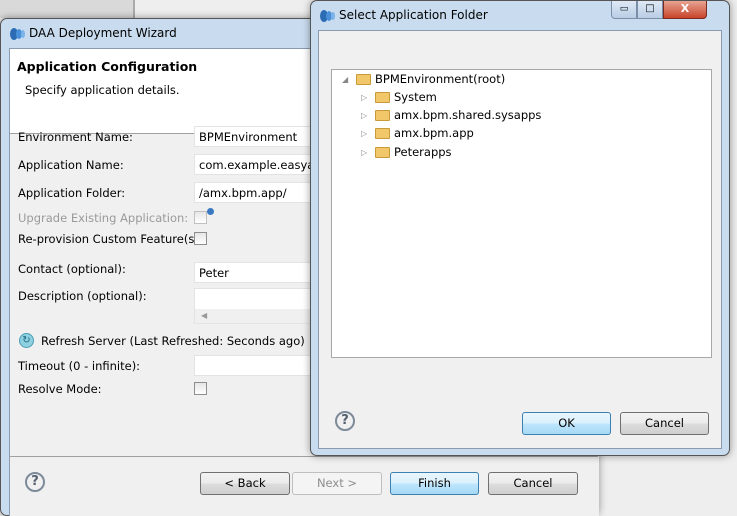  I want to click on upgrade-label: Upgrade Existing Application:, so click(103, 218).